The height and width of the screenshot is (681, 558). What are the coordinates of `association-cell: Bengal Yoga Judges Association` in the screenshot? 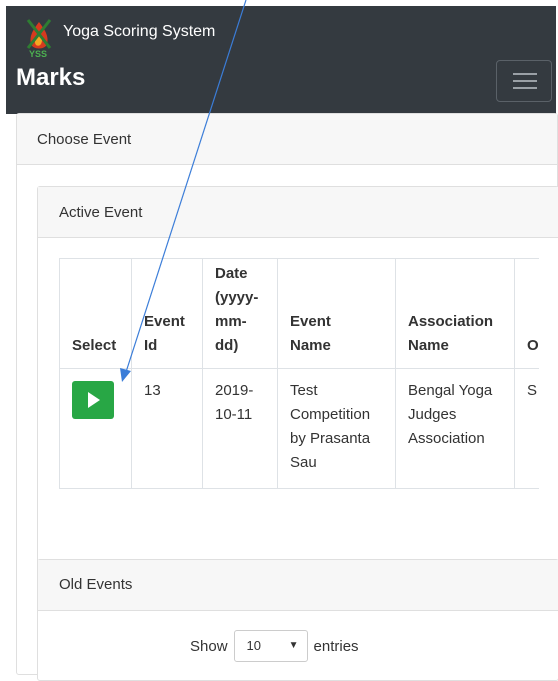 It's located at (455, 428).